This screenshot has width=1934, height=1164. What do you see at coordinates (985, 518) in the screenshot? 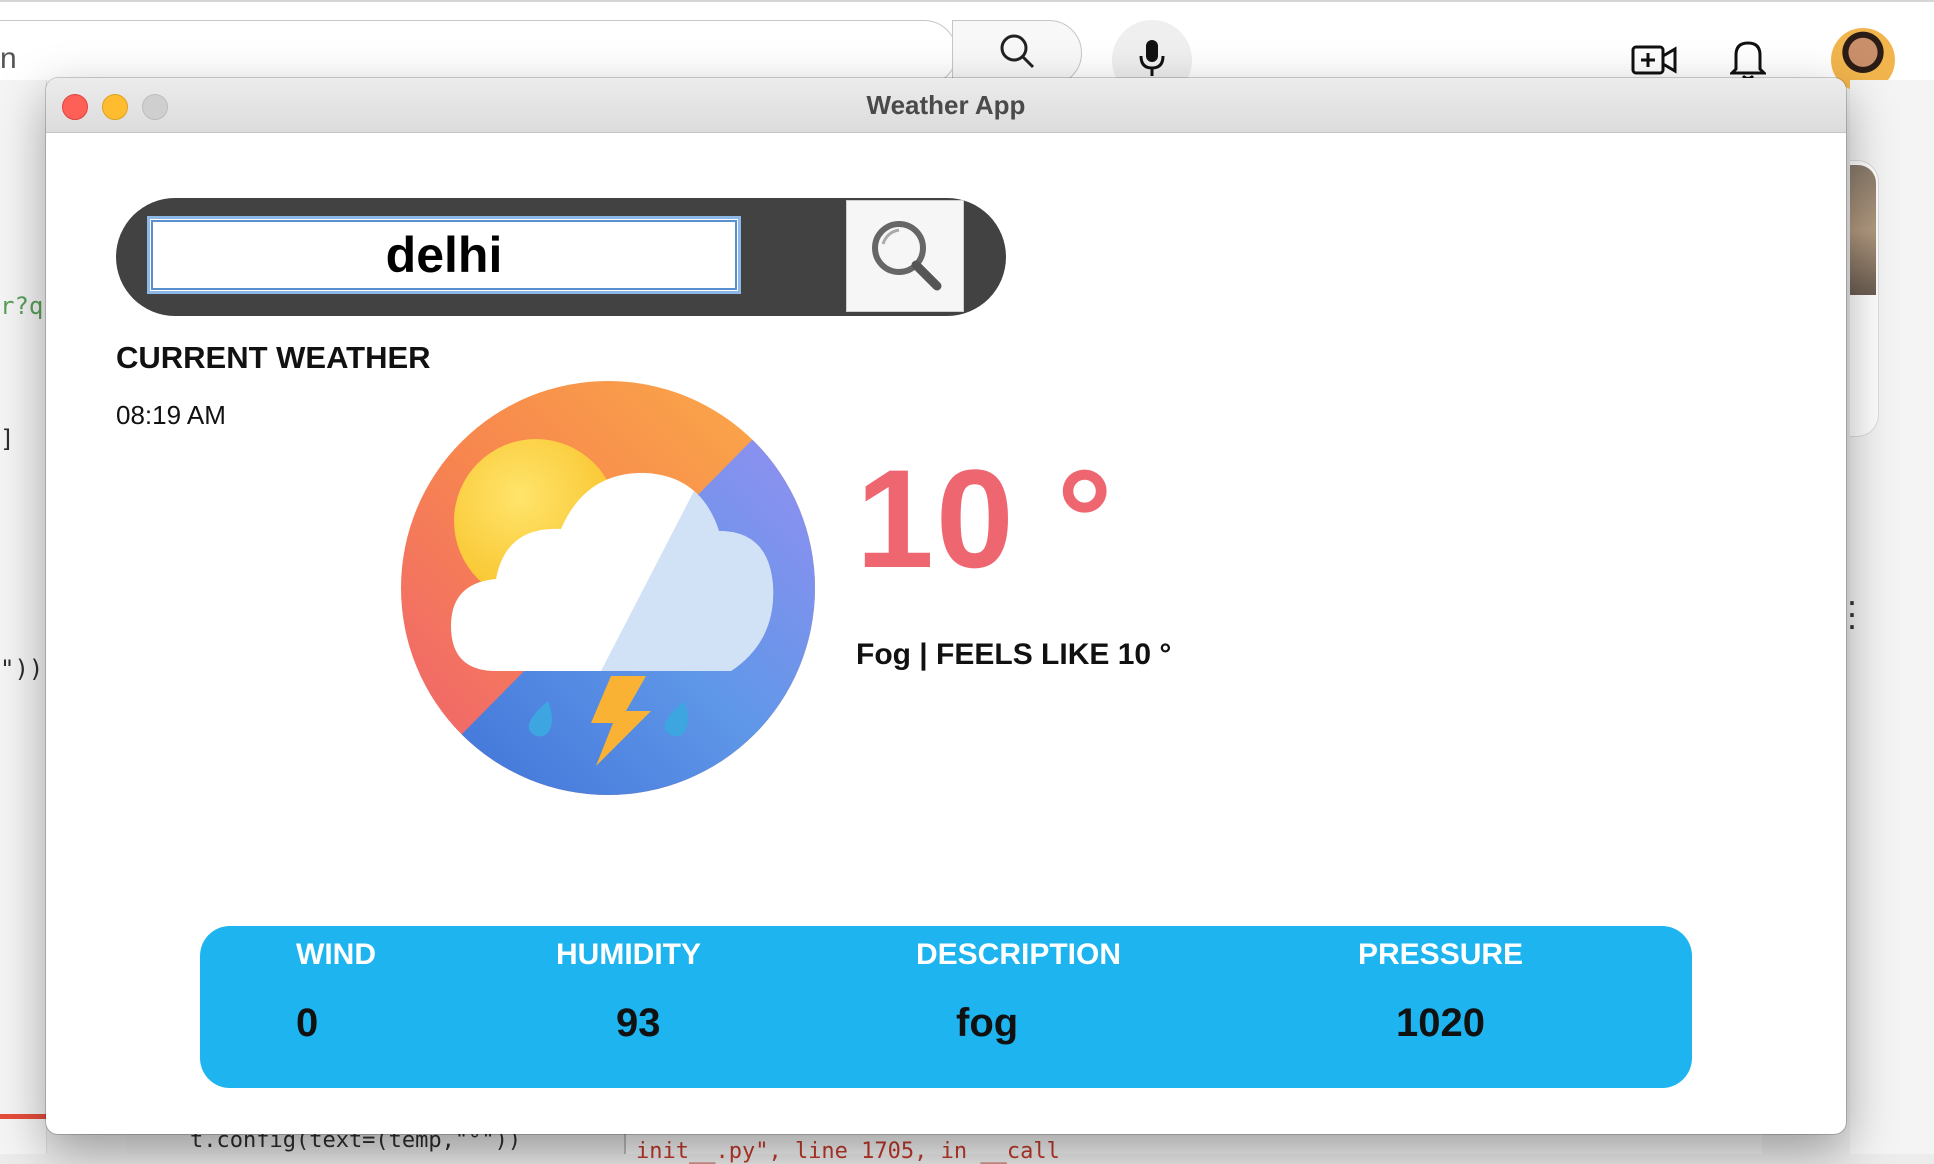
I see `temperature-value: 10 °` at bounding box center [985, 518].